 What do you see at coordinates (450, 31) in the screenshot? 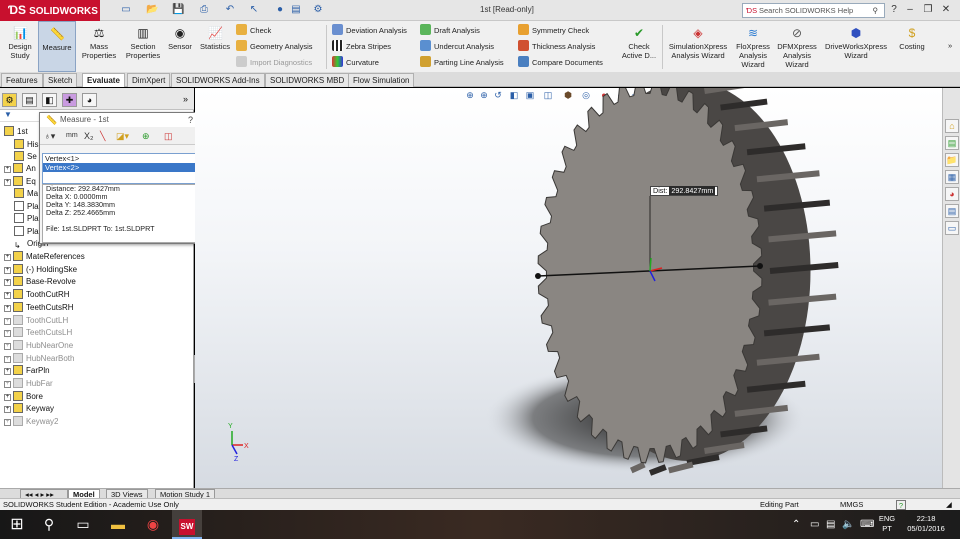
I see `draft-analysis-button: Draft Analysis` at bounding box center [450, 31].